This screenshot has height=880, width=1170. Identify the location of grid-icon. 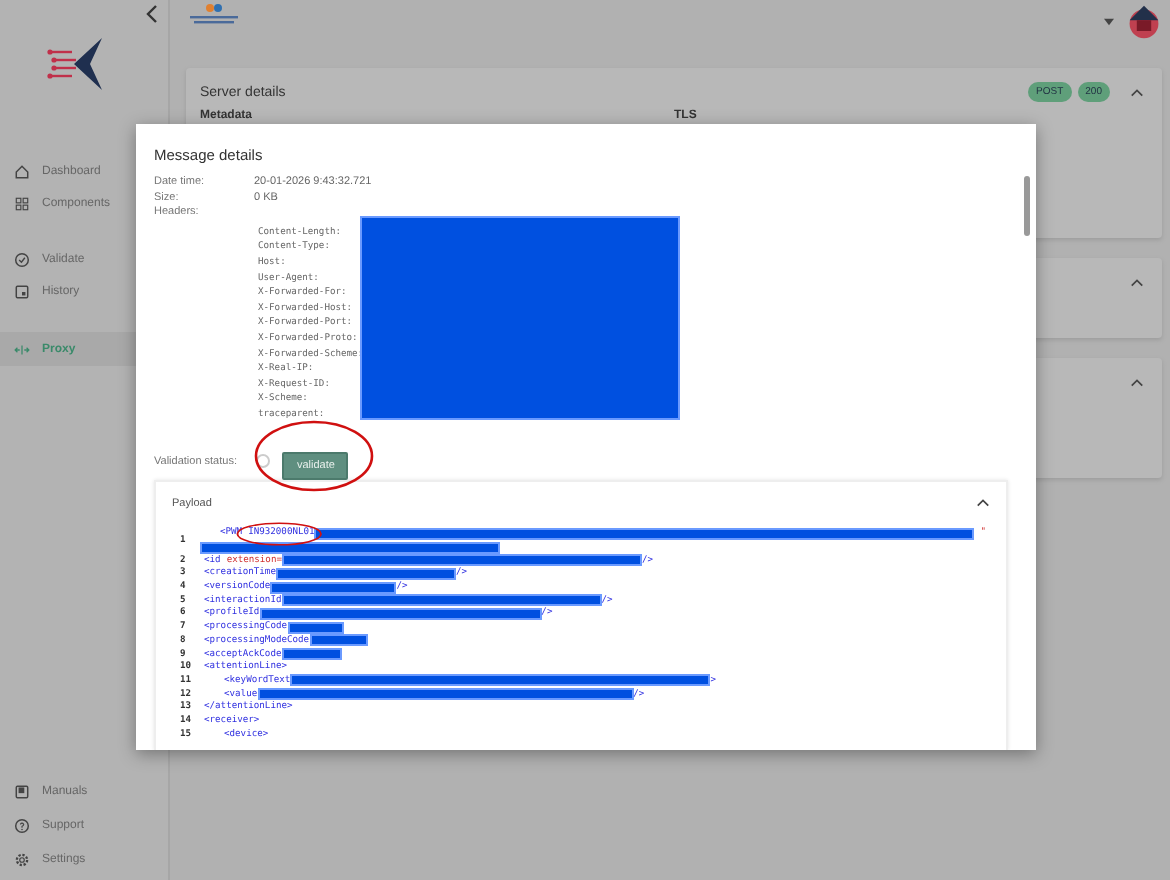
(22, 204).